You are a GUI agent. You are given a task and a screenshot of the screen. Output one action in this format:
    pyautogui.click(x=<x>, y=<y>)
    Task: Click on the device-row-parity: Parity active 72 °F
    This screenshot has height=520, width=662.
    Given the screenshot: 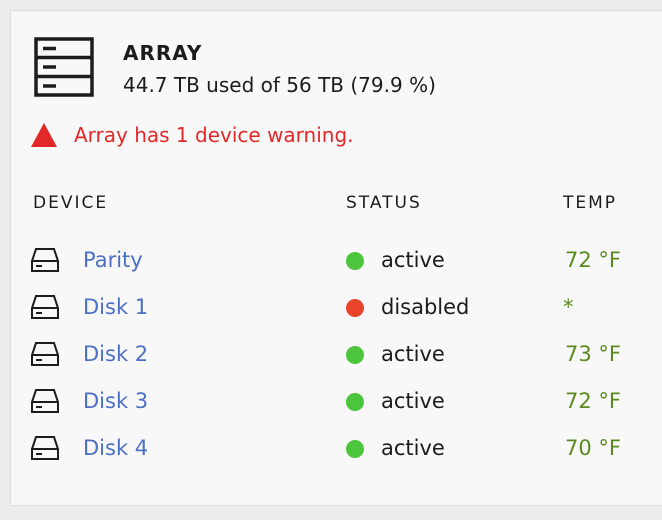 What is the action you would take?
    pyautogui.click(x=336, y=260)
    